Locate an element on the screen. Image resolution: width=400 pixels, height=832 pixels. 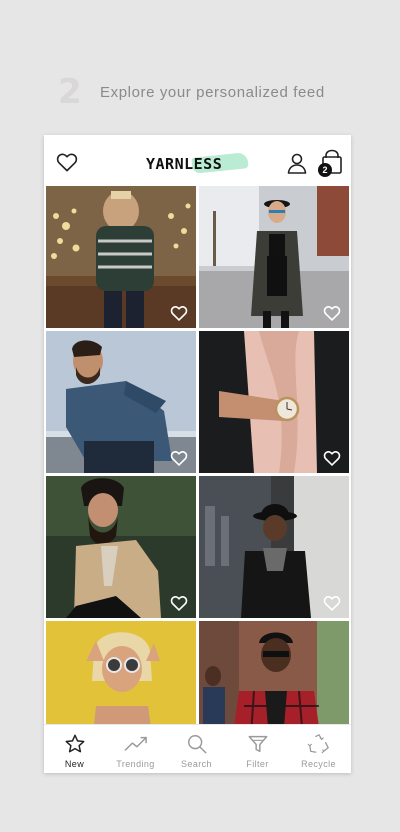
cart-count-badge: 2 is located at coordinates (325, 170).